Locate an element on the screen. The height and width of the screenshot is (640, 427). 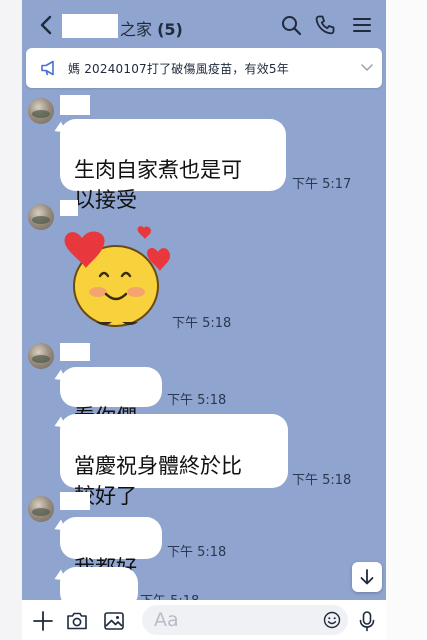
screen-margin is located at coordinates (406, 320).